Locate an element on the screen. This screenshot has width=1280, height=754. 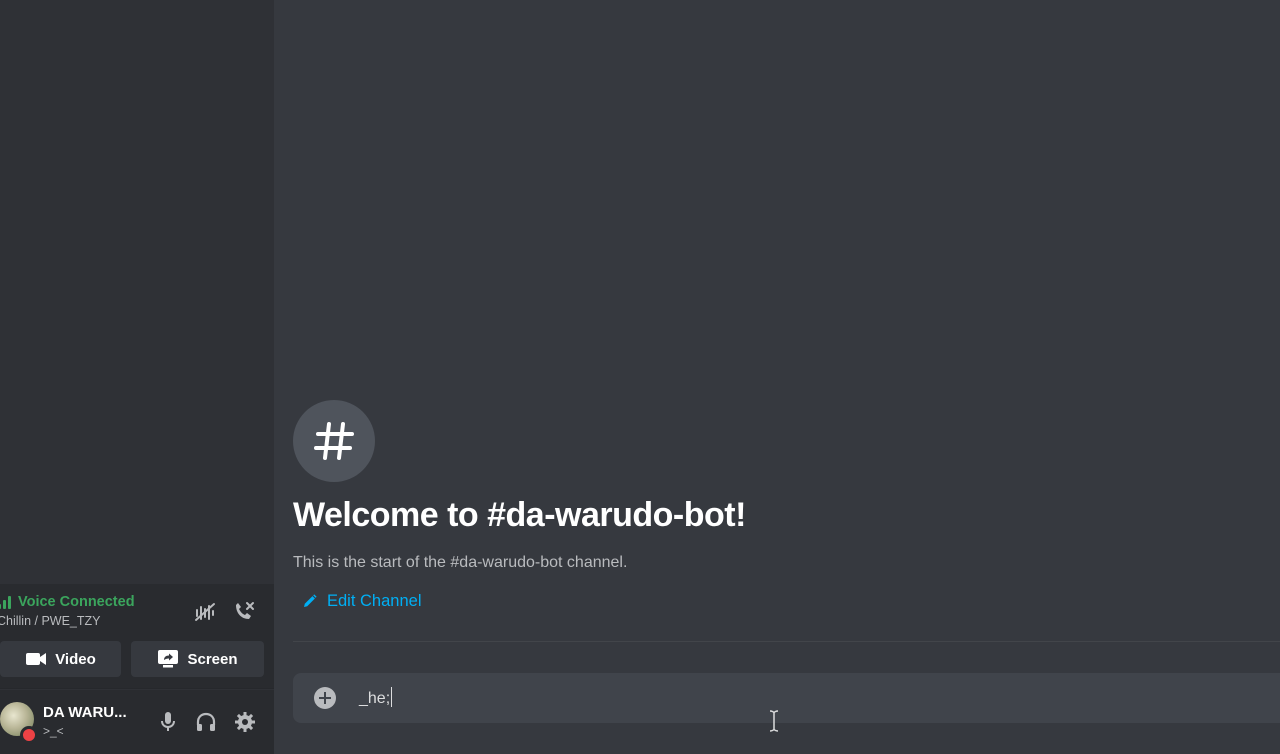
screen-share-button: Screen is located at coordinates (197, 659).